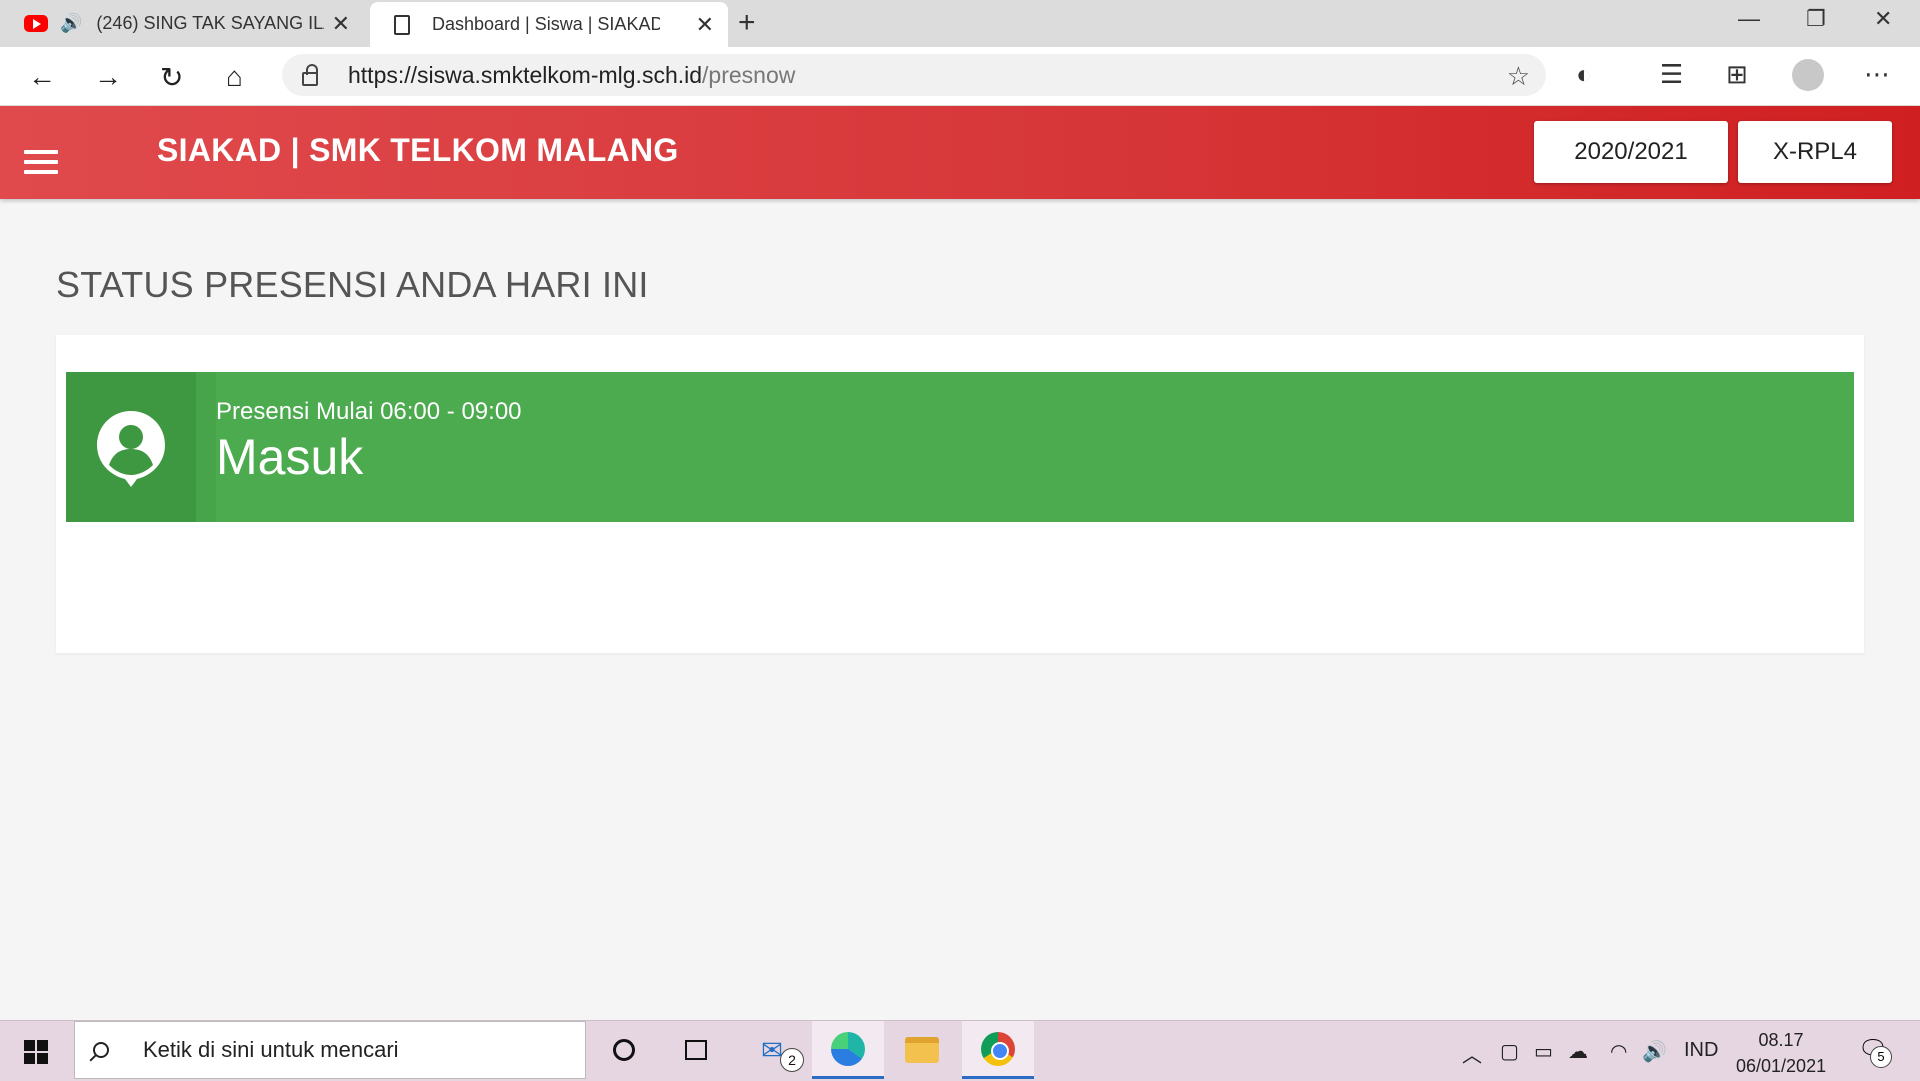  Describe the element at coordinates (1881, 1057) in the screenshot. I see `notification-badge: 5` at that location.